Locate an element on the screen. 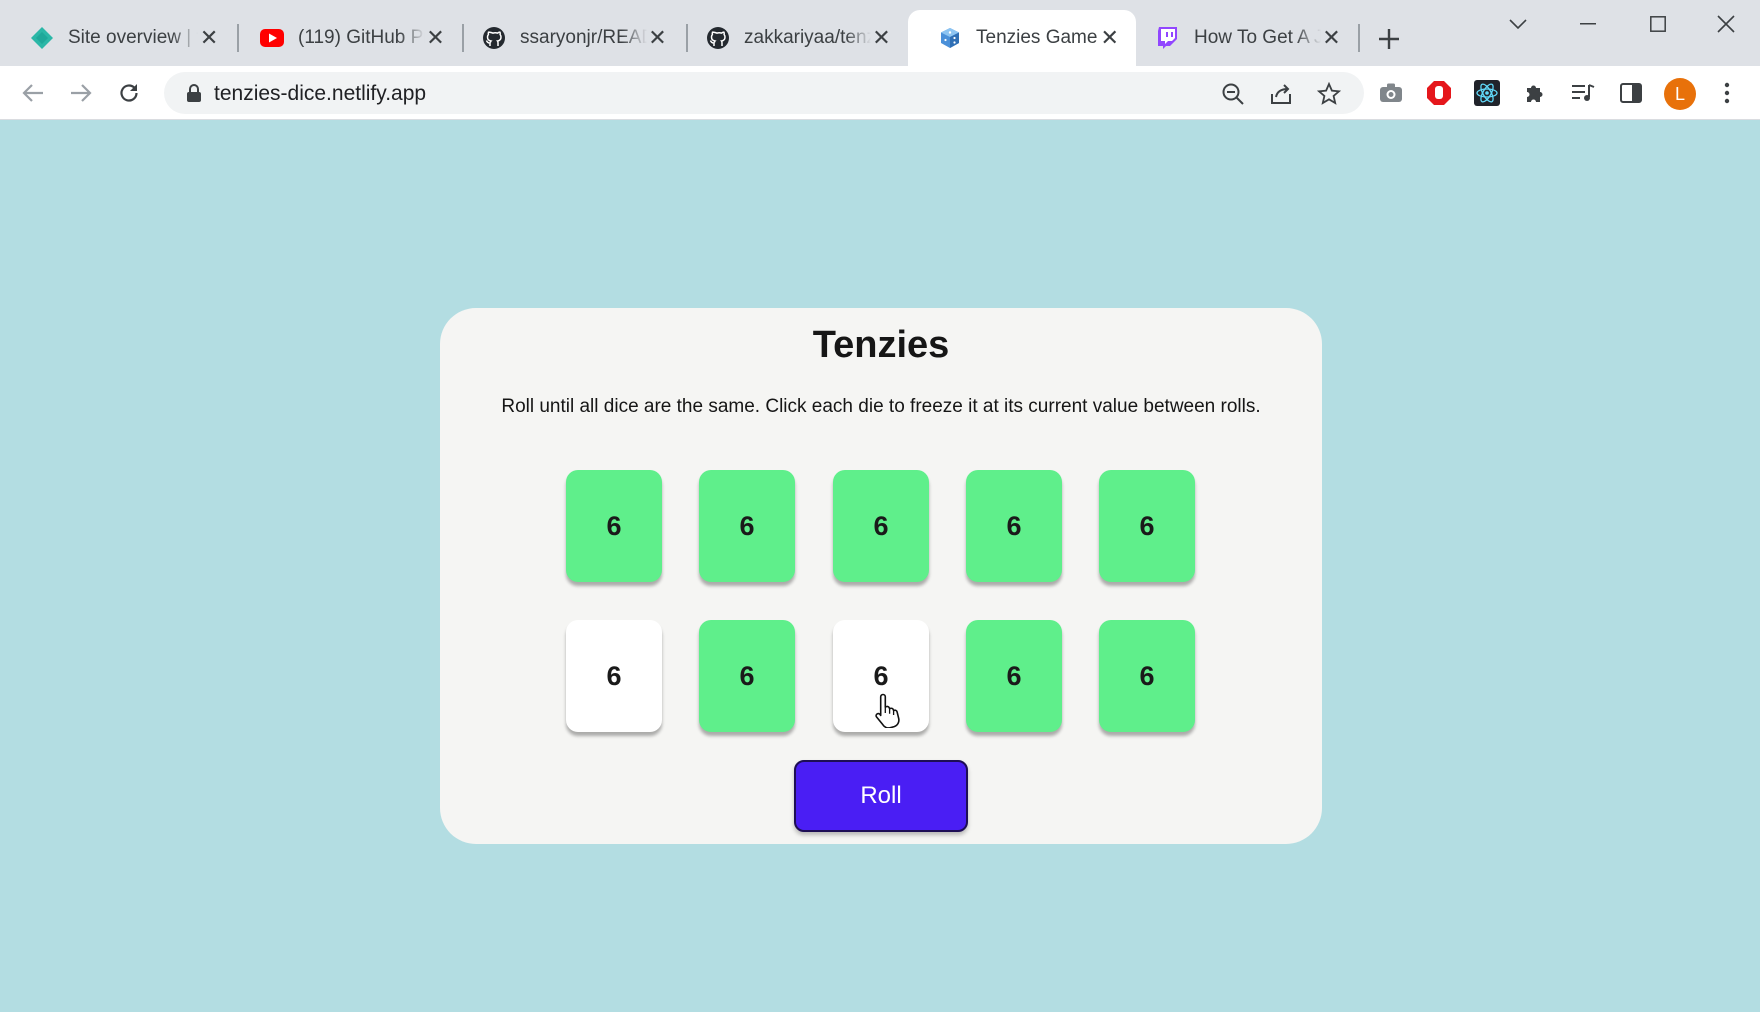  browser-menu-button is located at coordinates (1727, 93).